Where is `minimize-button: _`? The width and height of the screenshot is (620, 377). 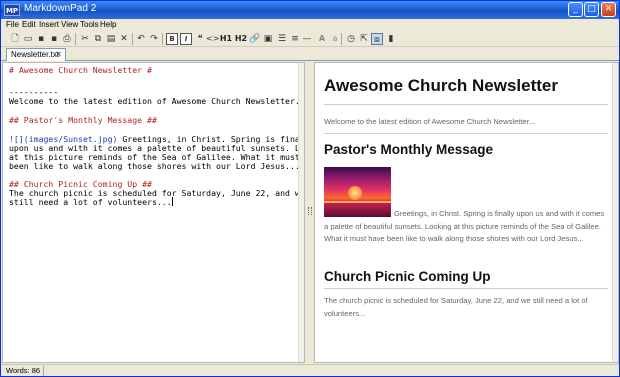 minimize-button: _ is located at coordinates (575, 9).